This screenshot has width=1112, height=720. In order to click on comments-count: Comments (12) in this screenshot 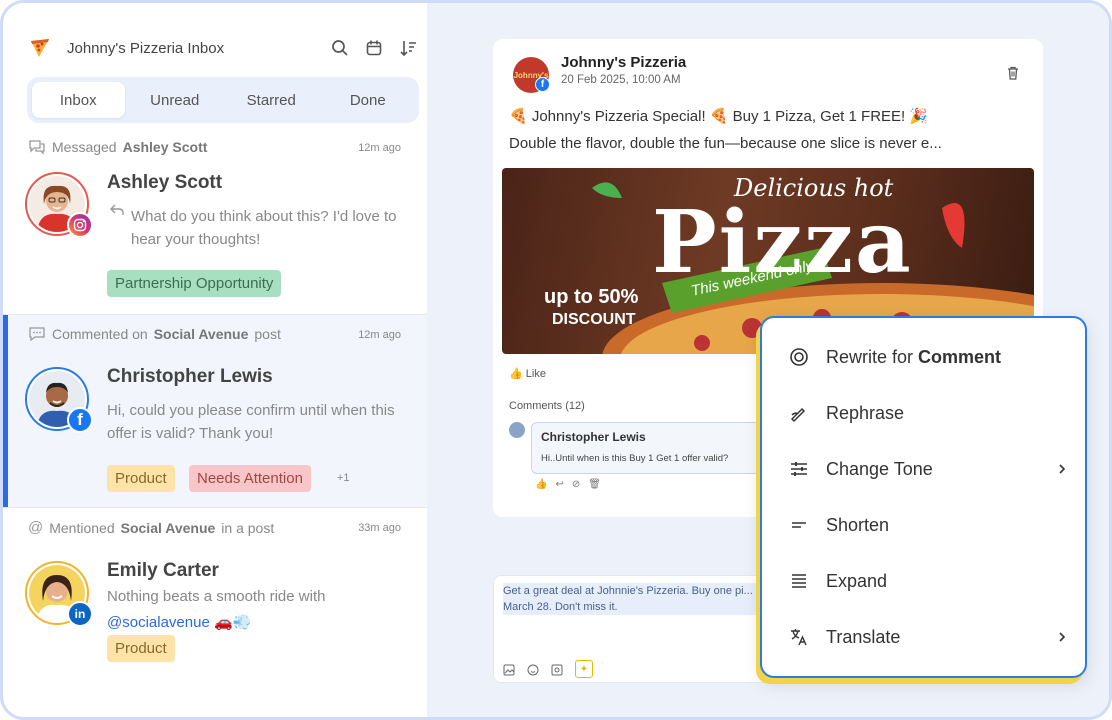, I will do `click(547, 406)`.